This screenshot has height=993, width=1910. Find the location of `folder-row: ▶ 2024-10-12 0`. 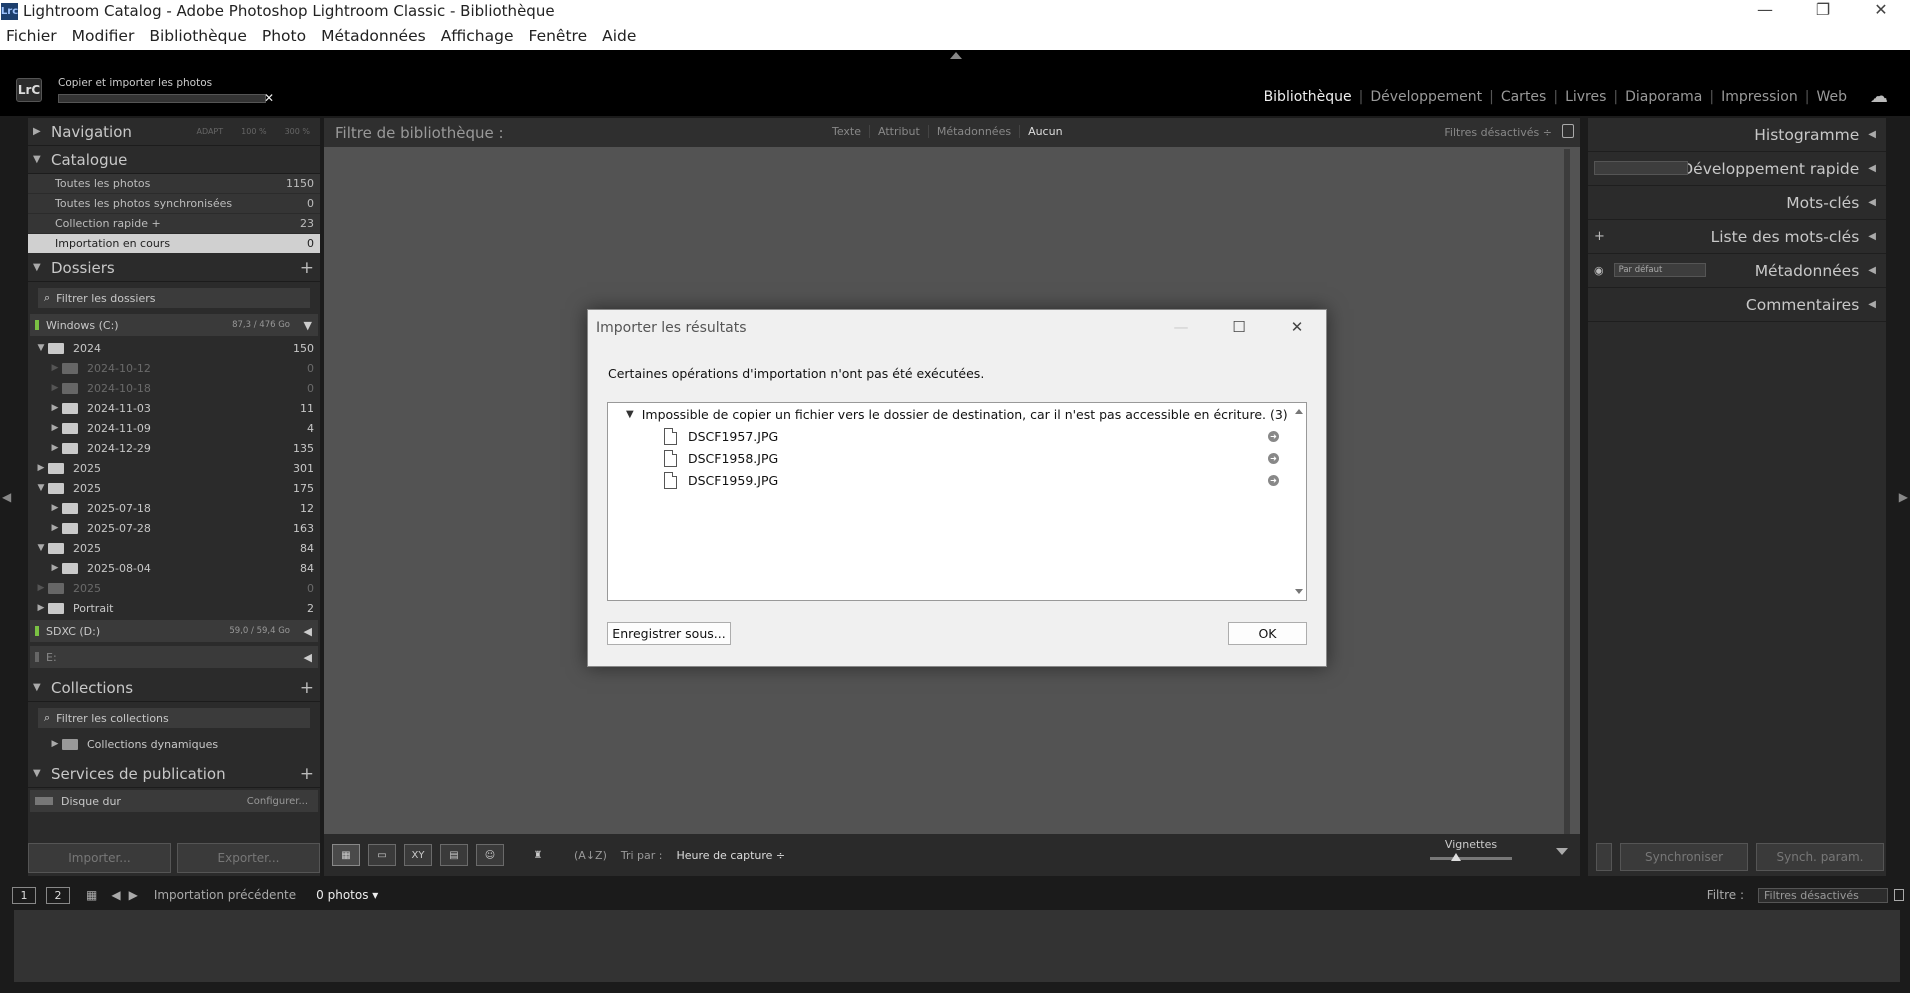

folder-row: ▶ 2024-10-12 0 is located at coordinates (174, 368).